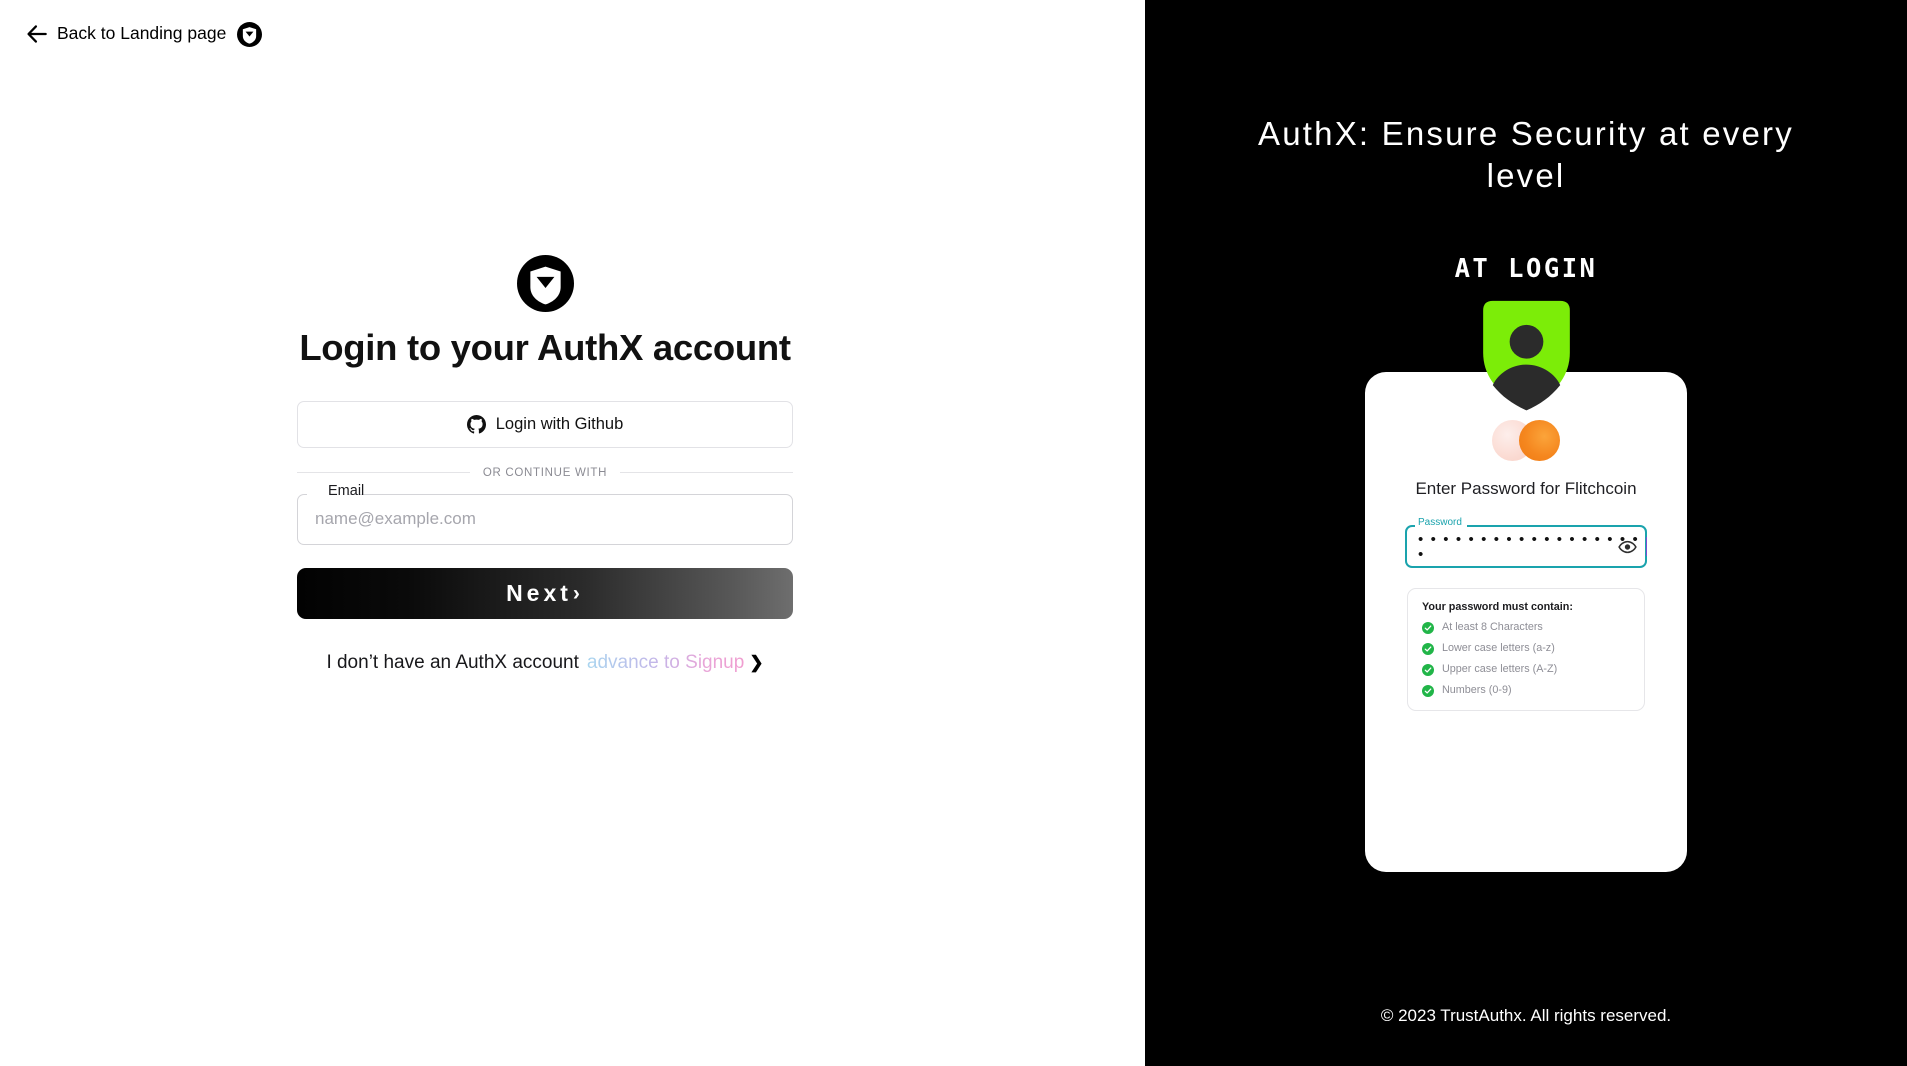  What do you see at coordinates (346, 490) in the screenshot?
I see `email-field-label: Email` at bounding box center [346, 490].